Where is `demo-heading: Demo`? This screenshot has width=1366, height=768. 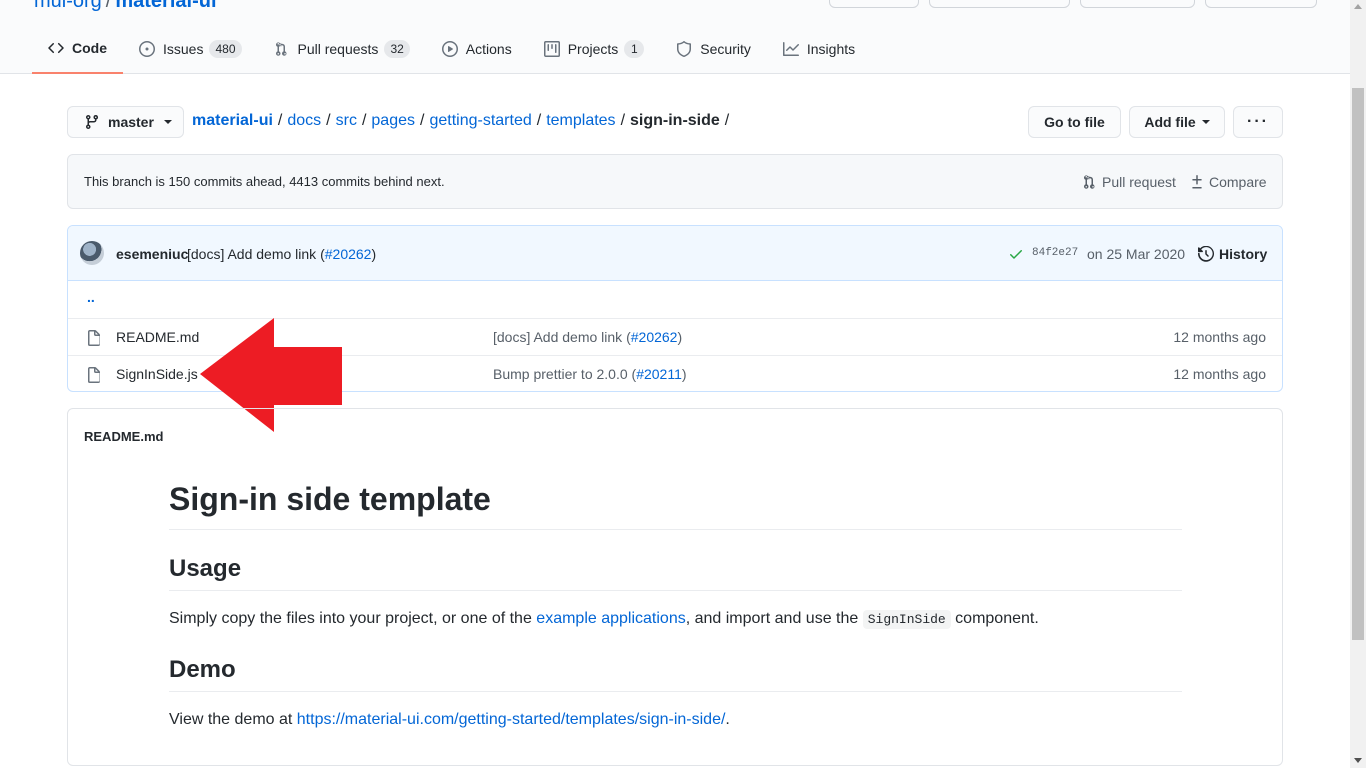 demo-heading: Demo is located at coordinates (675, 673).